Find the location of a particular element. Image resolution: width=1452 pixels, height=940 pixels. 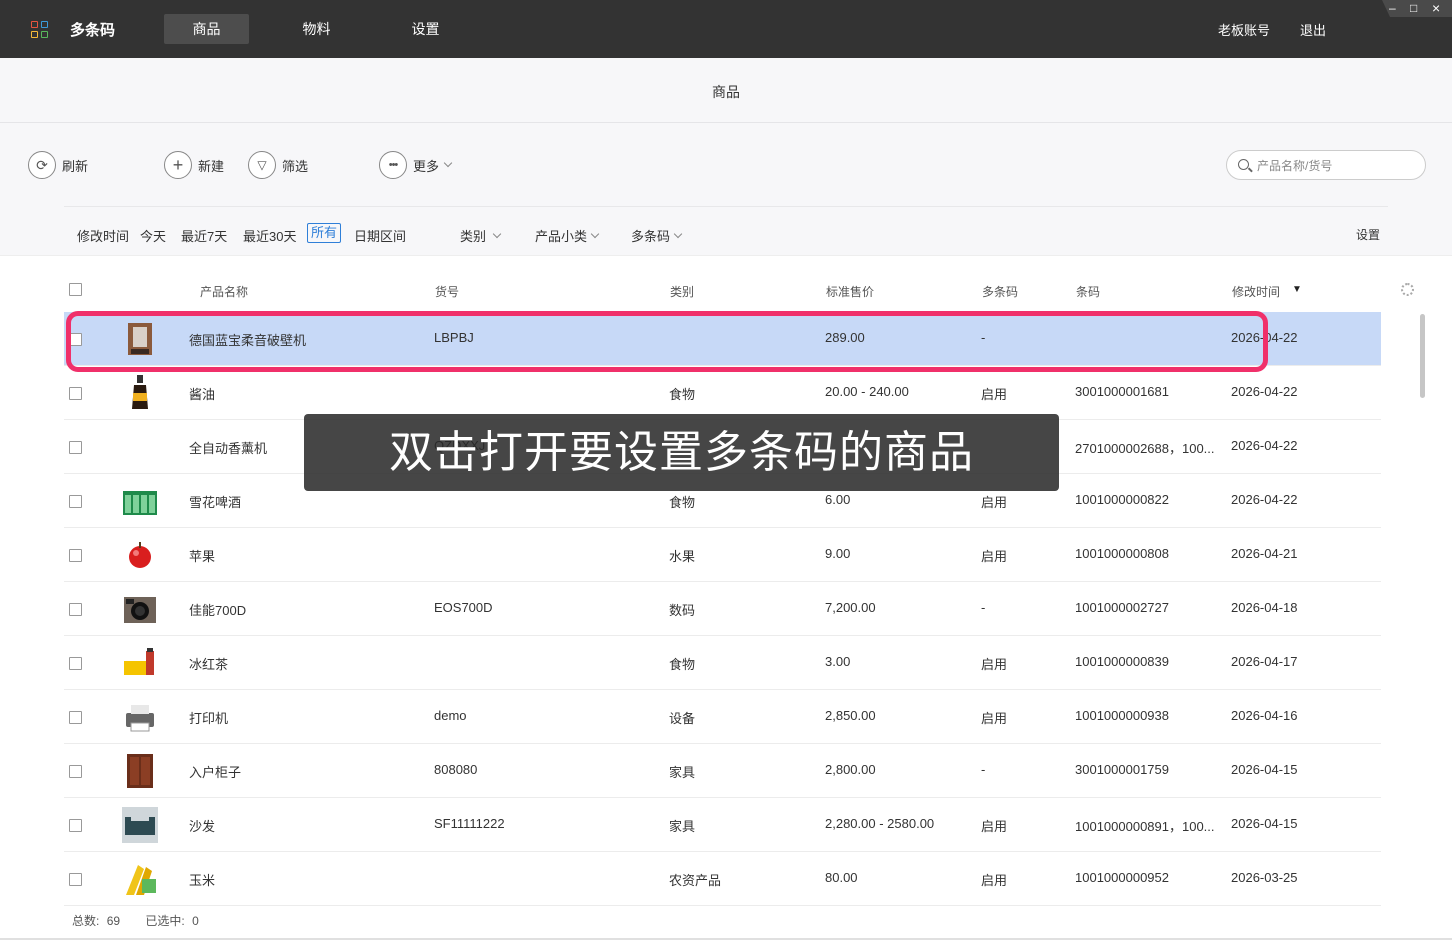

refresh-button: ⟳ 刷新 is located at coordinates (58, 165).